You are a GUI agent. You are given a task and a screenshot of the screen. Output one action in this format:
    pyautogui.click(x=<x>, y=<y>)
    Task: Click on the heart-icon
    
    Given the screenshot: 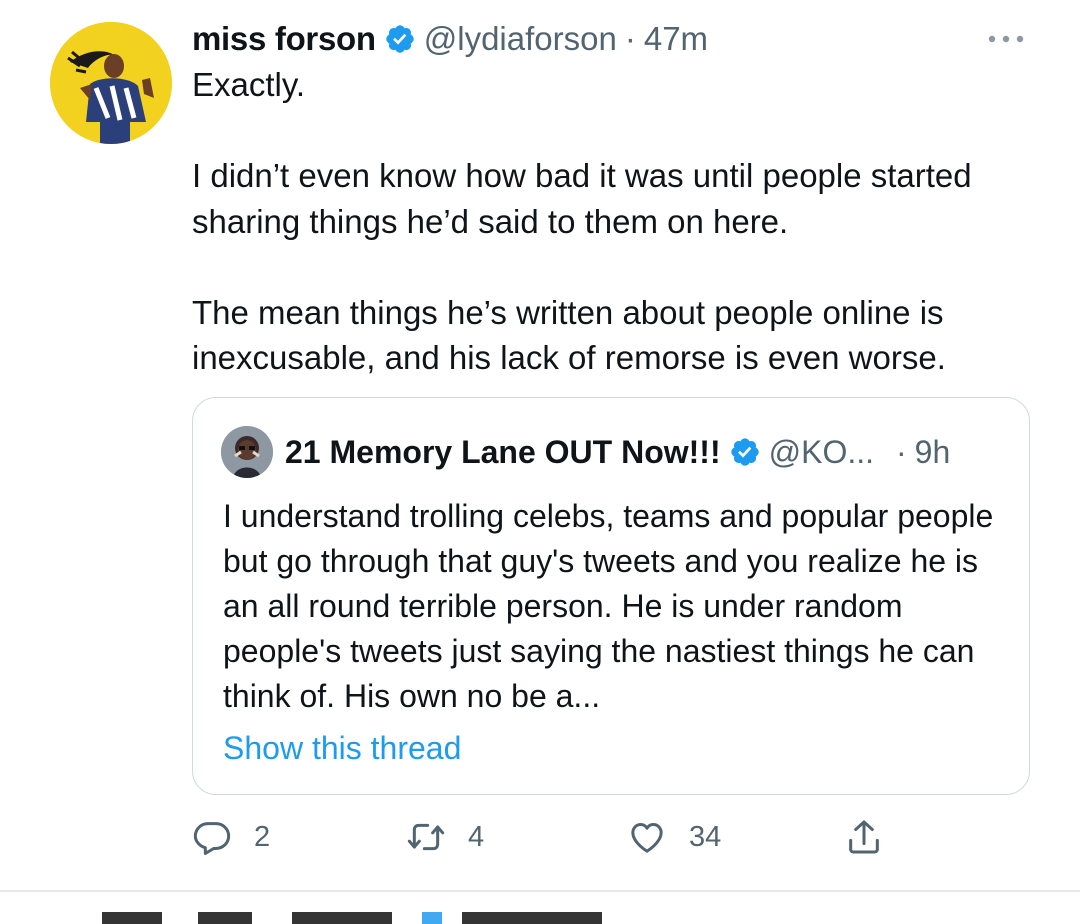 What is the action you would take?
    pyautogui.click(x=647, y=838)
    